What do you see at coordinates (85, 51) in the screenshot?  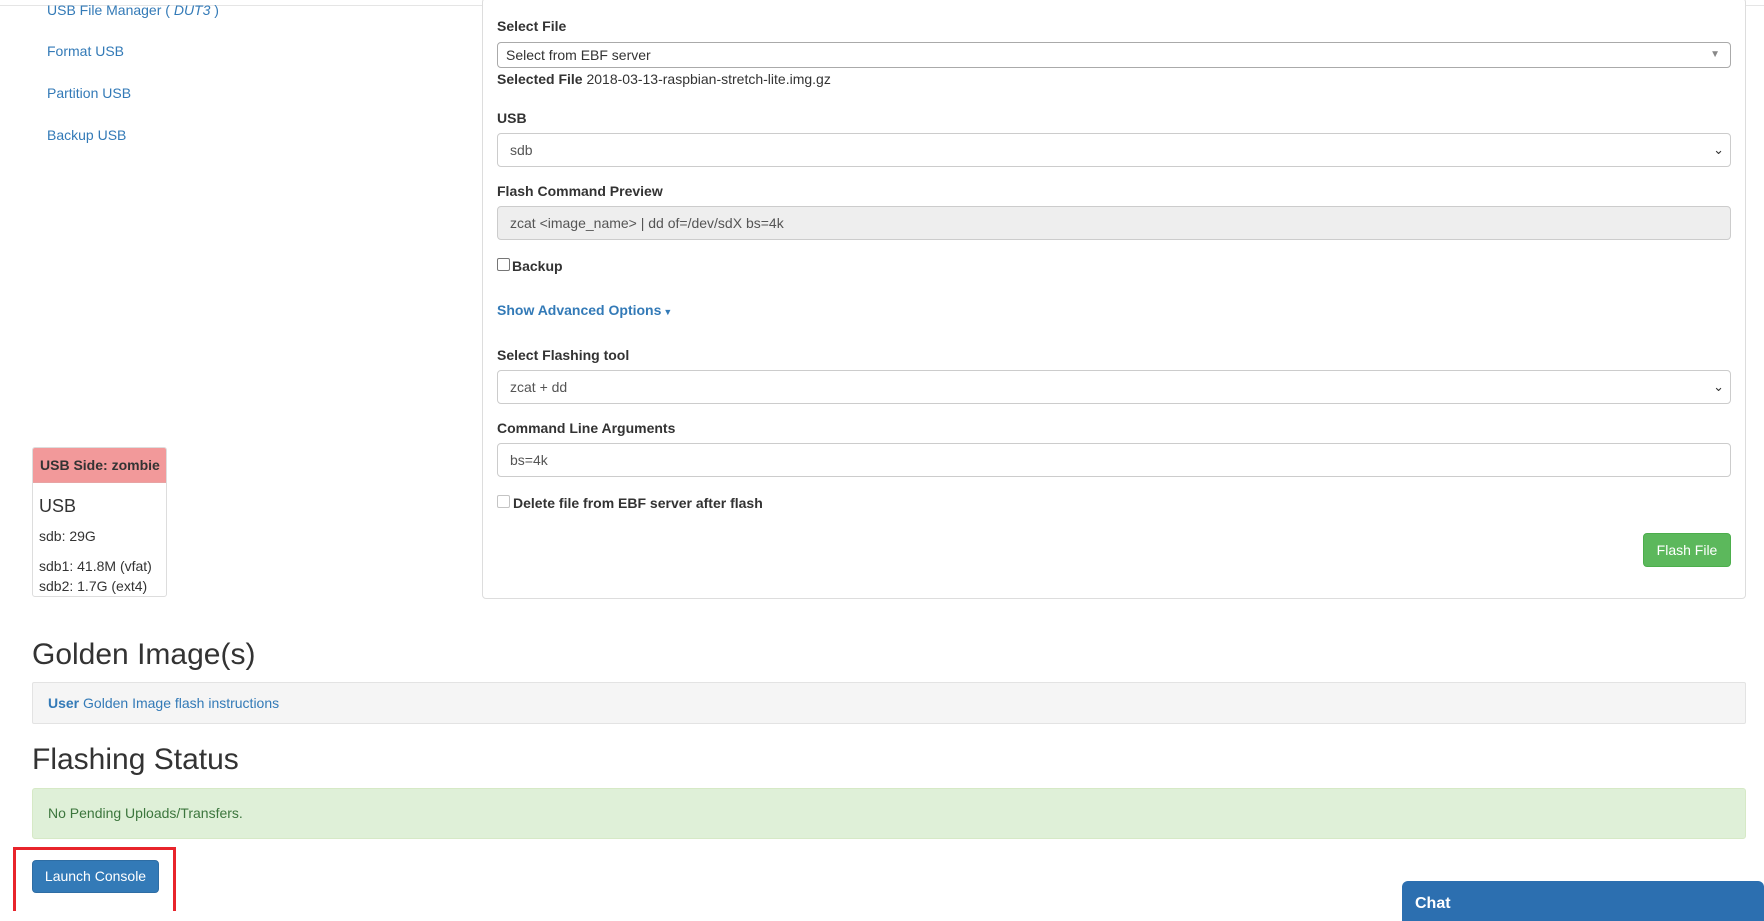 I see `sidebar-link-format-usb: Format USB` at bounding box center [85, 51].